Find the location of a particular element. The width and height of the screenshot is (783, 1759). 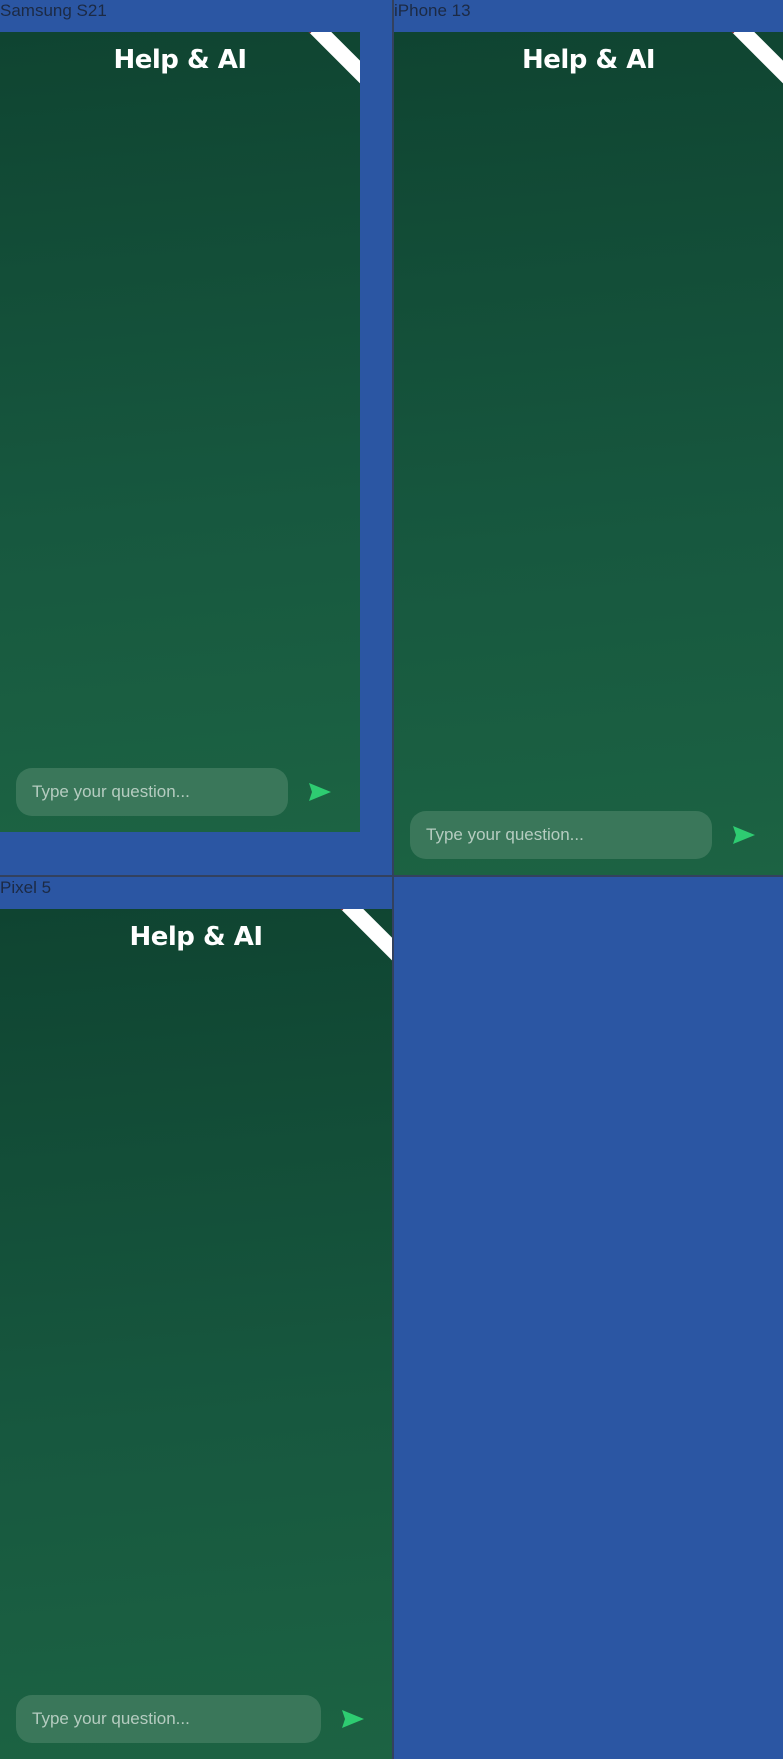

device-label: Pixel 5 is located at coordinates (26, 887).